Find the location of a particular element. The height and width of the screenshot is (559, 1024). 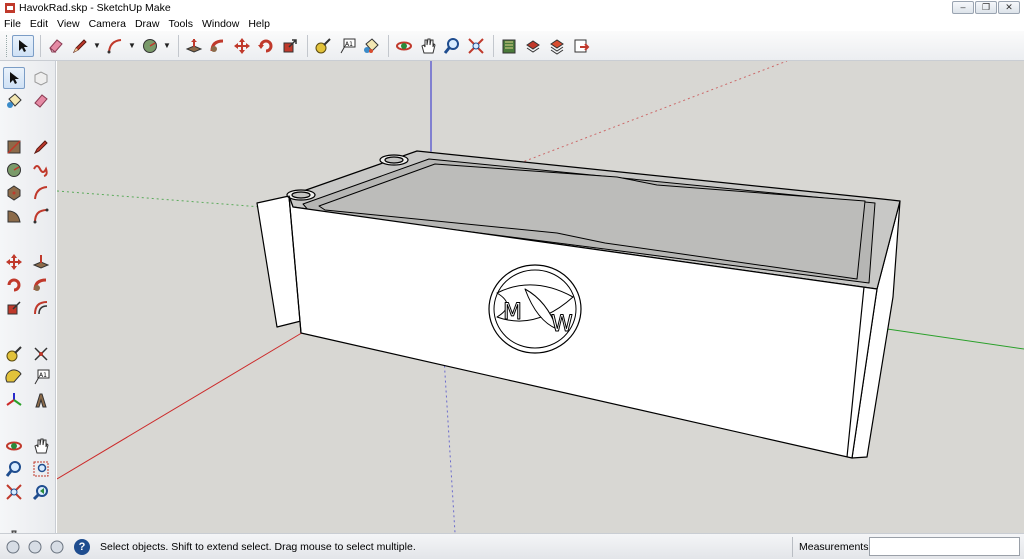

paint-bucket-icon is located at coordinates (14, 100).